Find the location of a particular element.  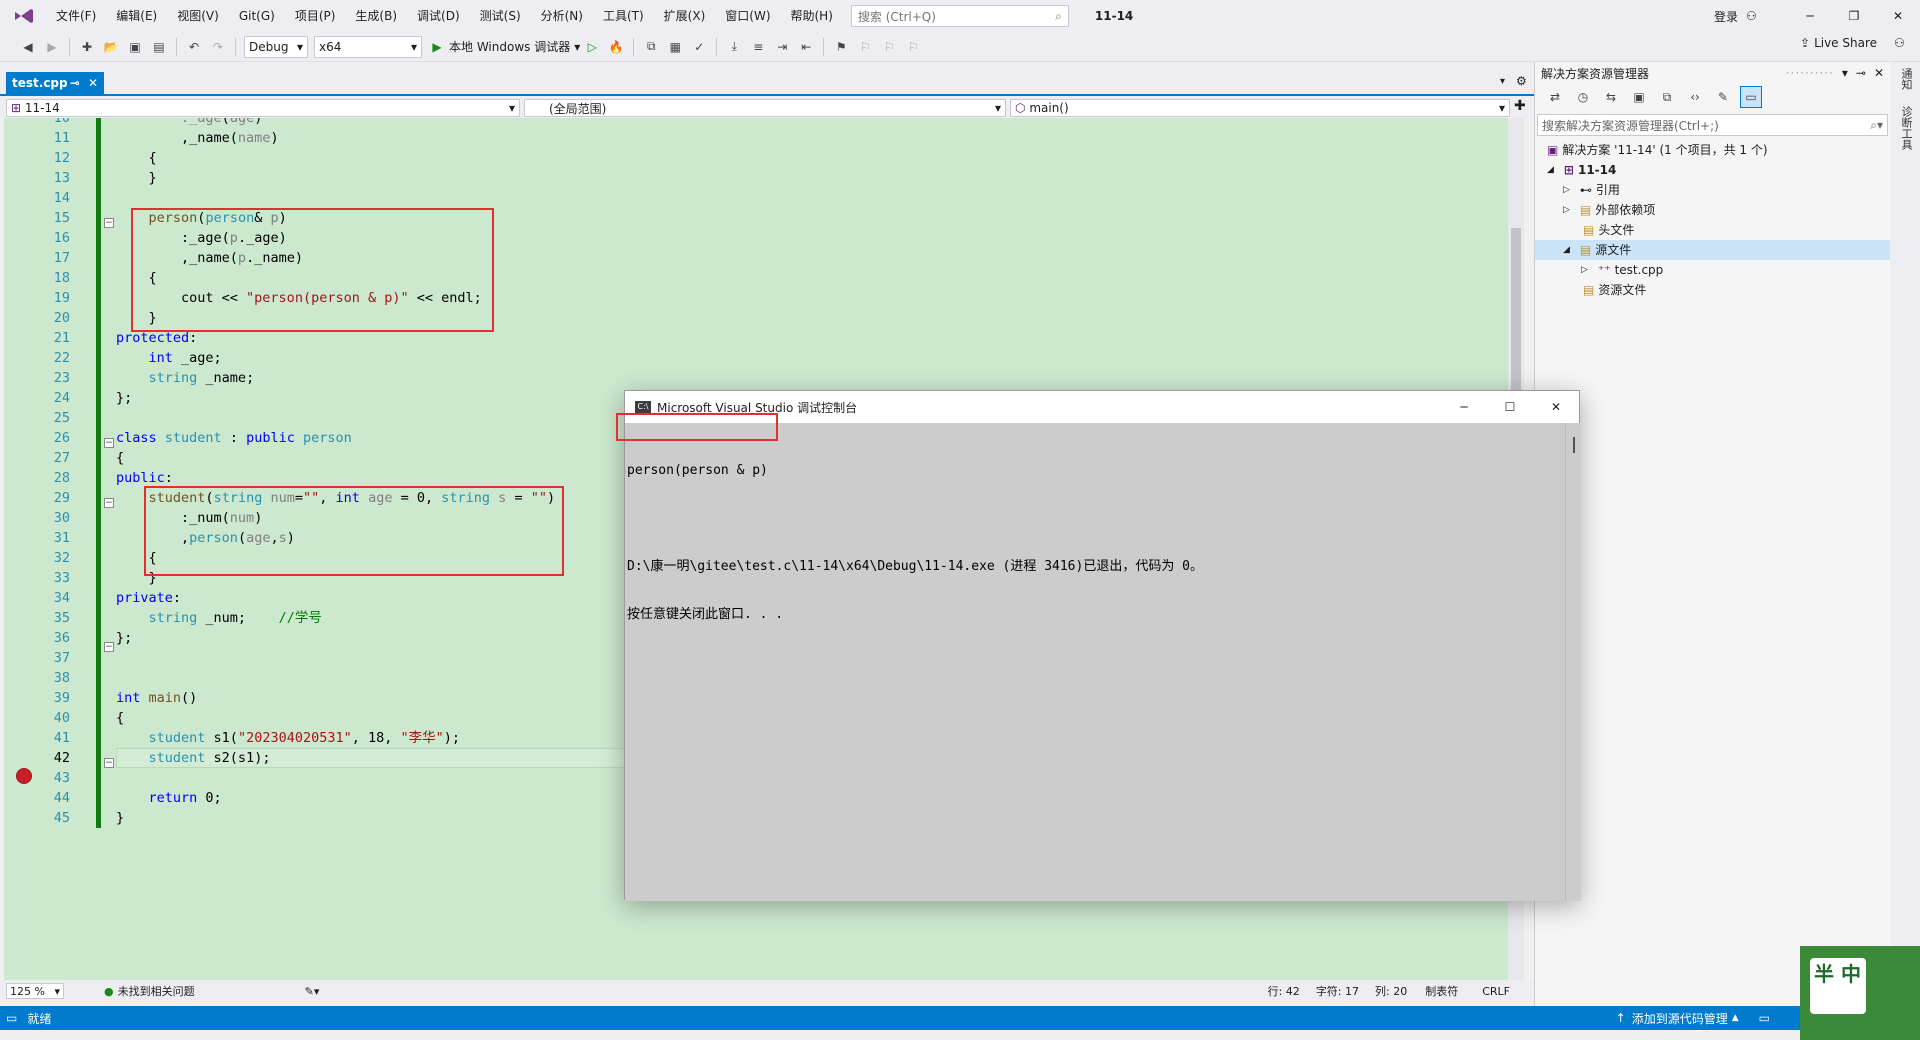

code-line: public: is located at coordinates (144, 478).